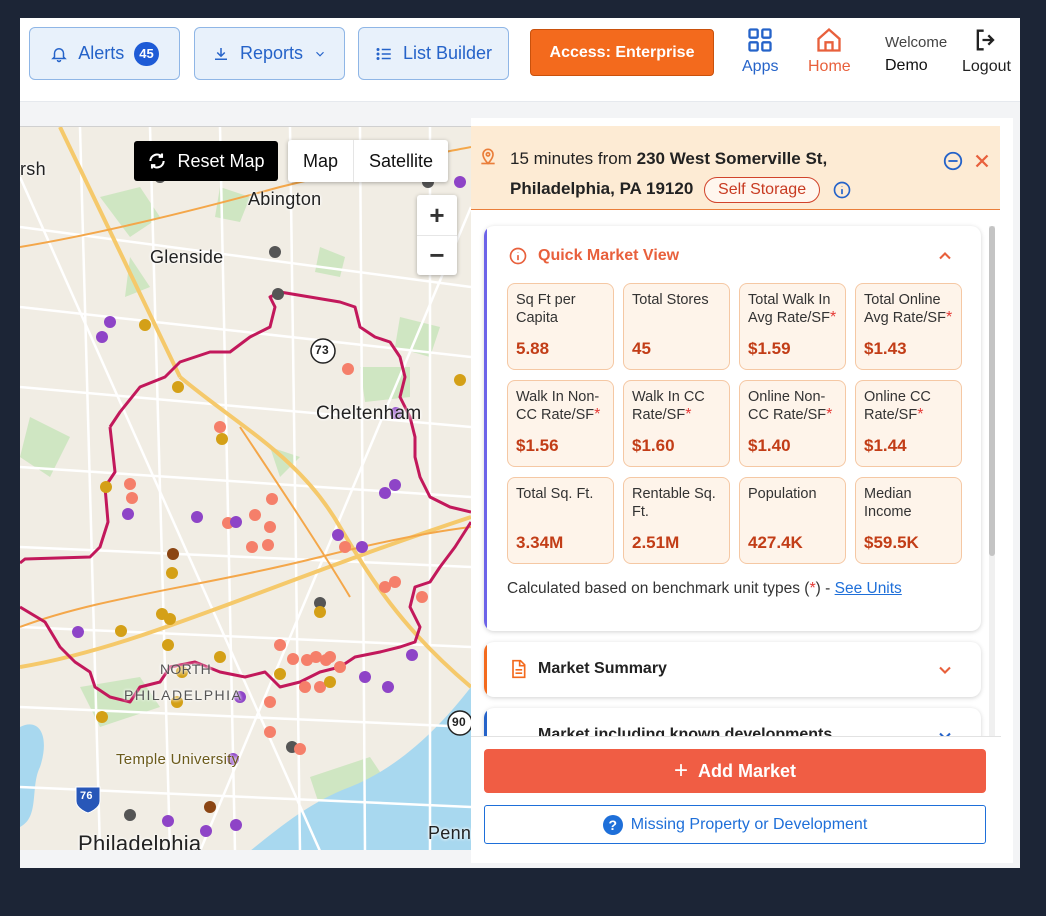  What do you see at coordinates (560, 326) in the screenshot?
I see `metric-tile: Sq Ft per Capita 5.88` at bounding box center [560, 326].